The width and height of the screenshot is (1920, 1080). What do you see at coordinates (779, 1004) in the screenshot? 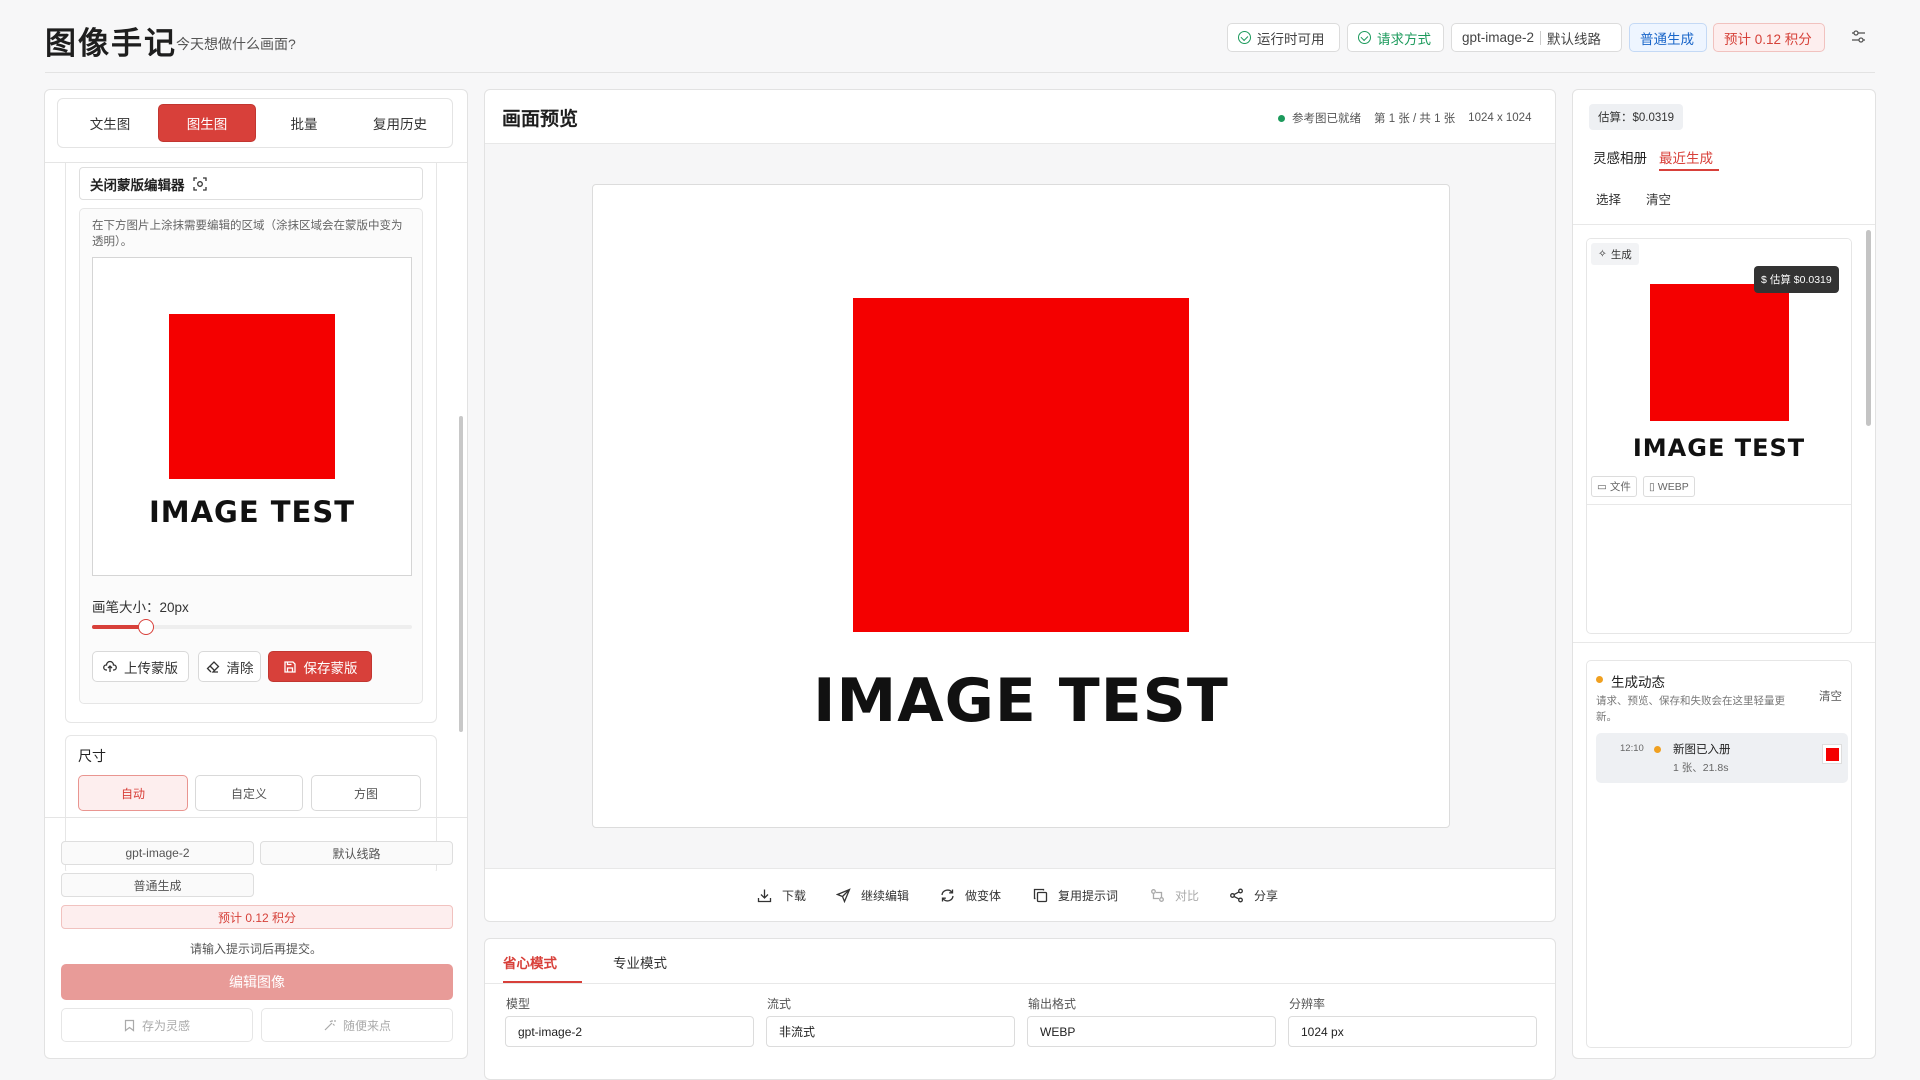
I see `stream-field-label: 流式` at bounding box center [779, 1004].